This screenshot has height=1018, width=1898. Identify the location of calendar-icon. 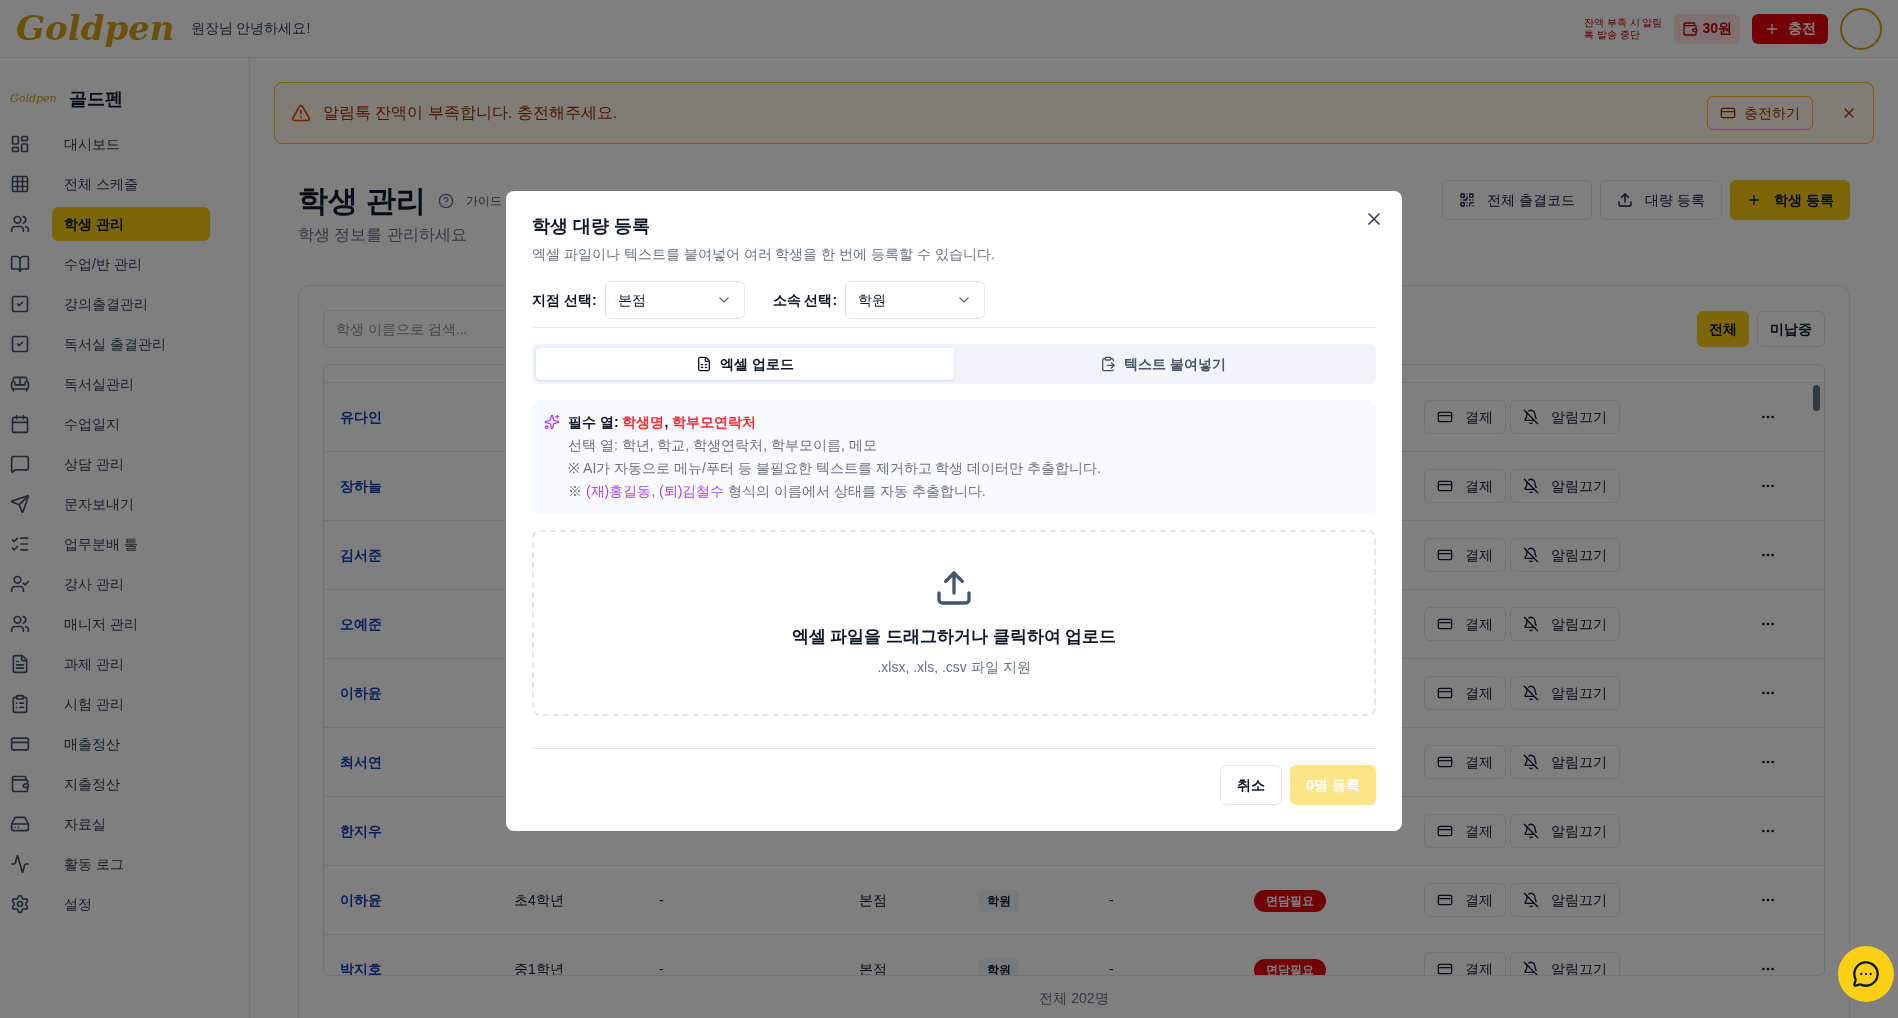
(20, 424).